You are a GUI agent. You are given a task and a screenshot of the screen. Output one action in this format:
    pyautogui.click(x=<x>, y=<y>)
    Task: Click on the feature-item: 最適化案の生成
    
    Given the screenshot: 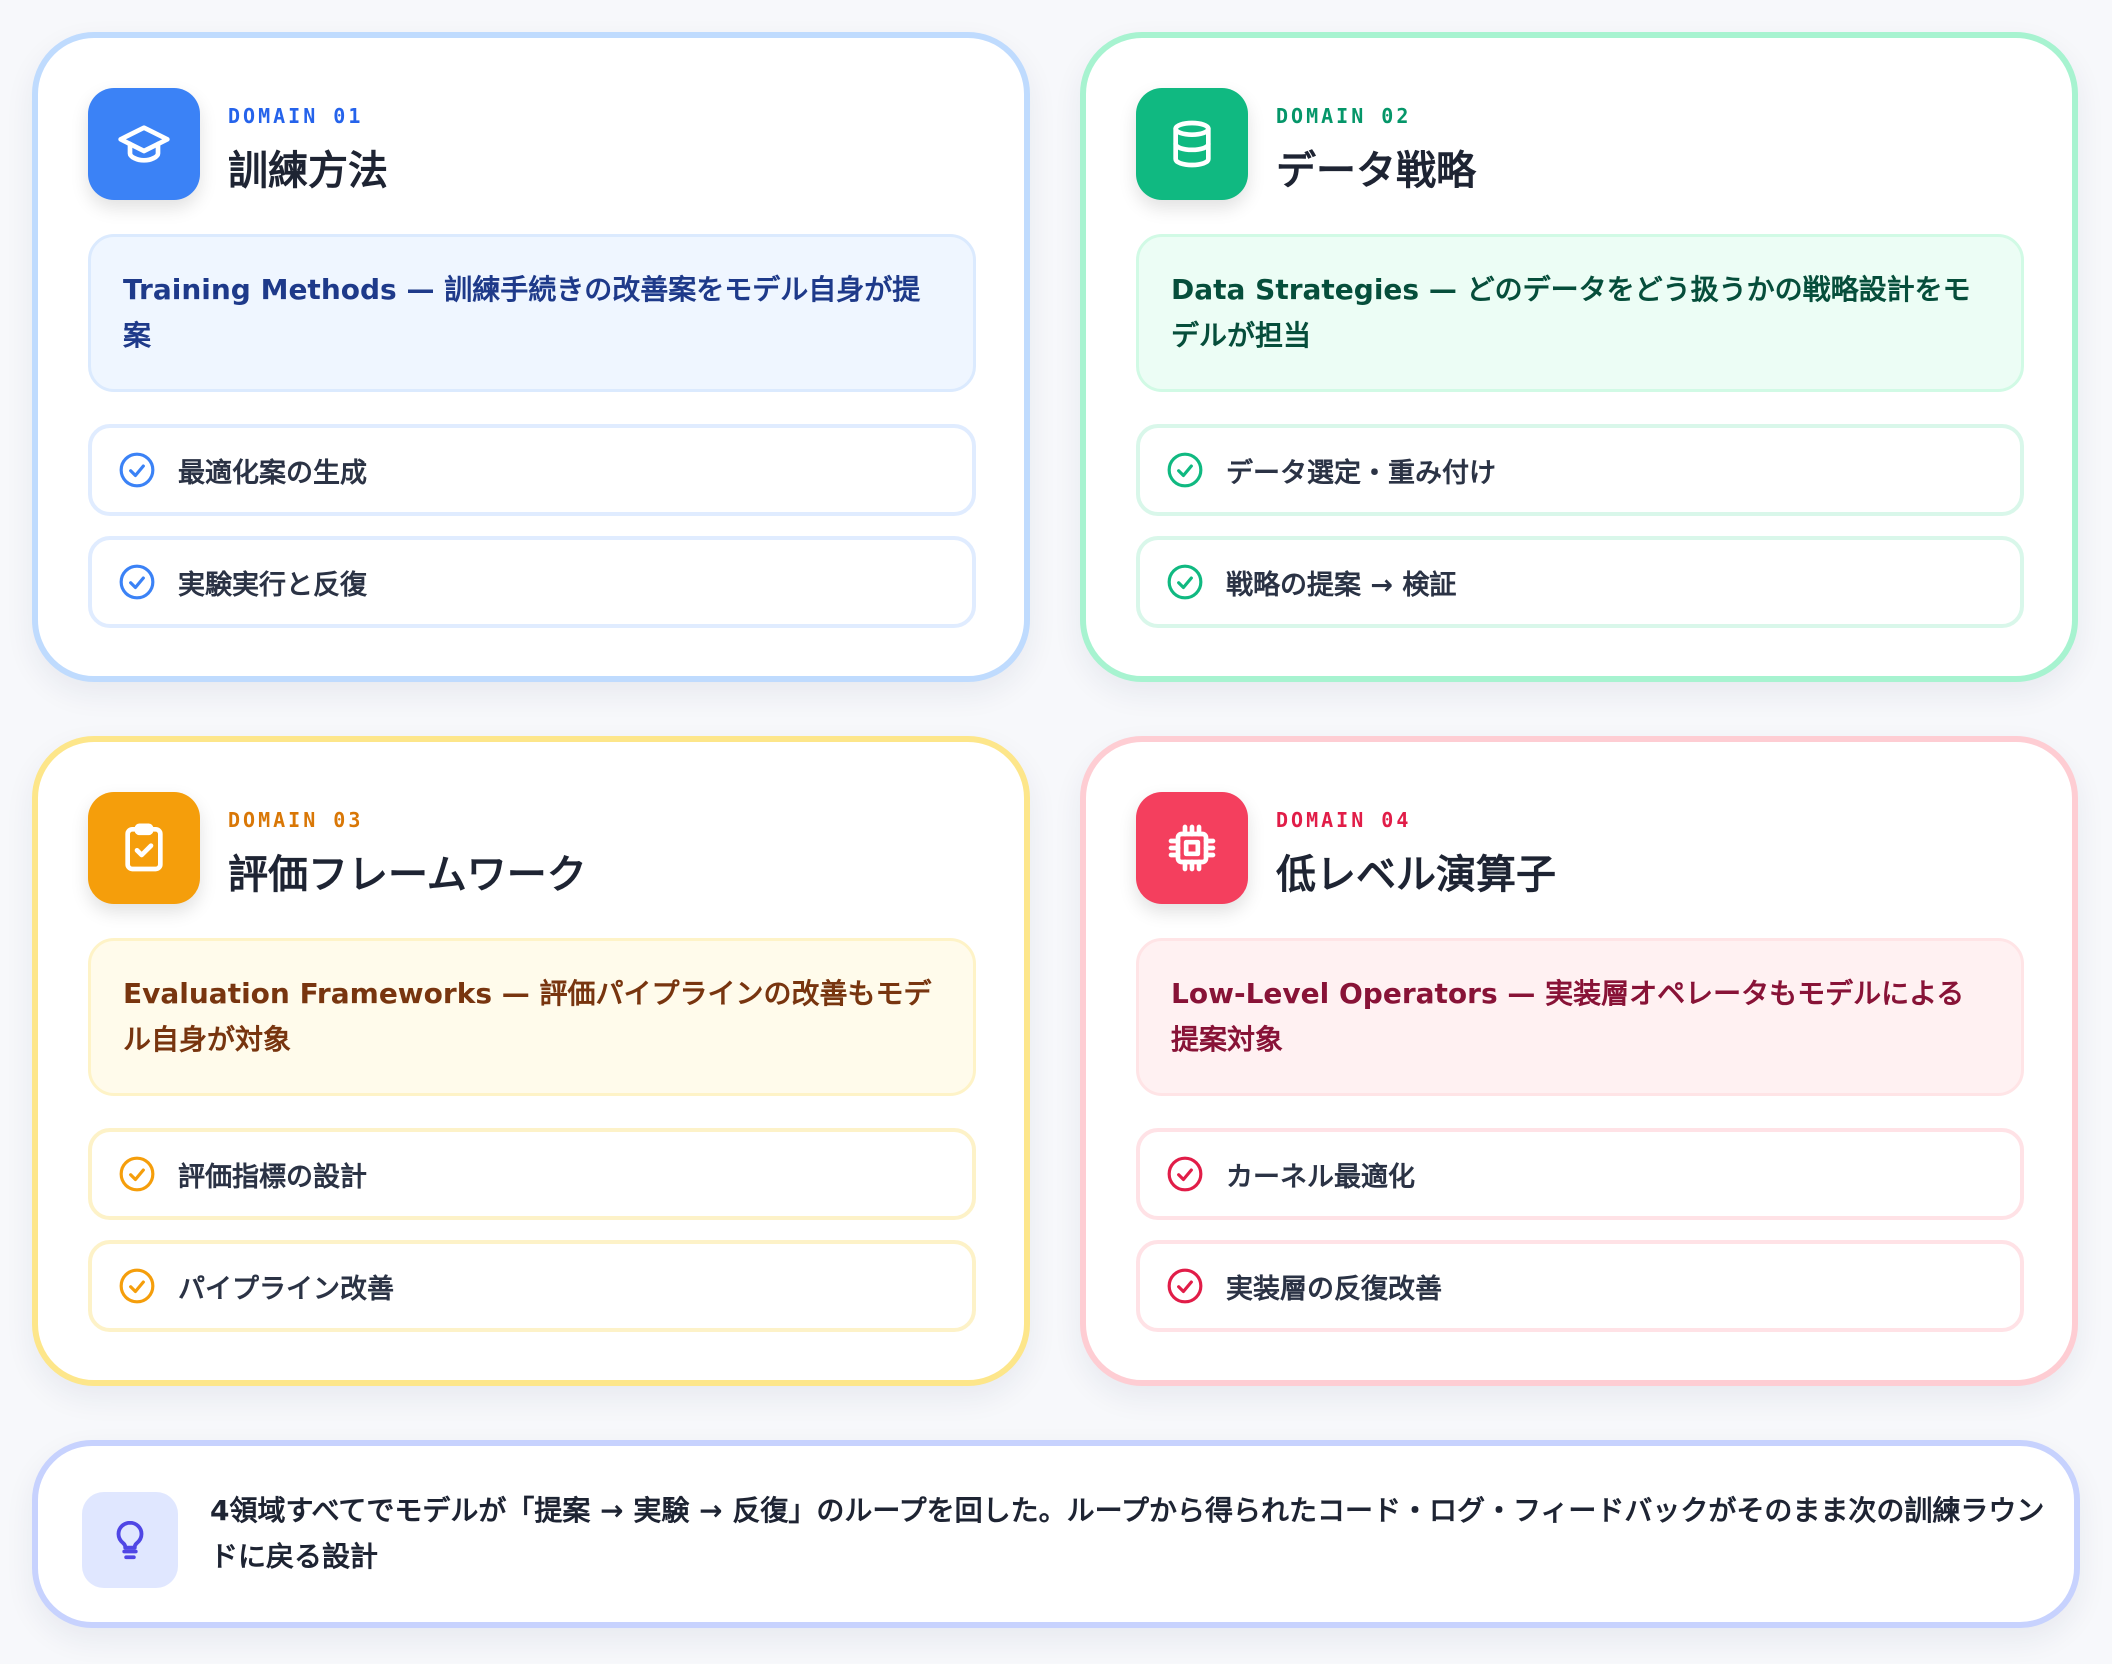 What is the action you would take?
    pyautogui.click(x=532, y=470)
    